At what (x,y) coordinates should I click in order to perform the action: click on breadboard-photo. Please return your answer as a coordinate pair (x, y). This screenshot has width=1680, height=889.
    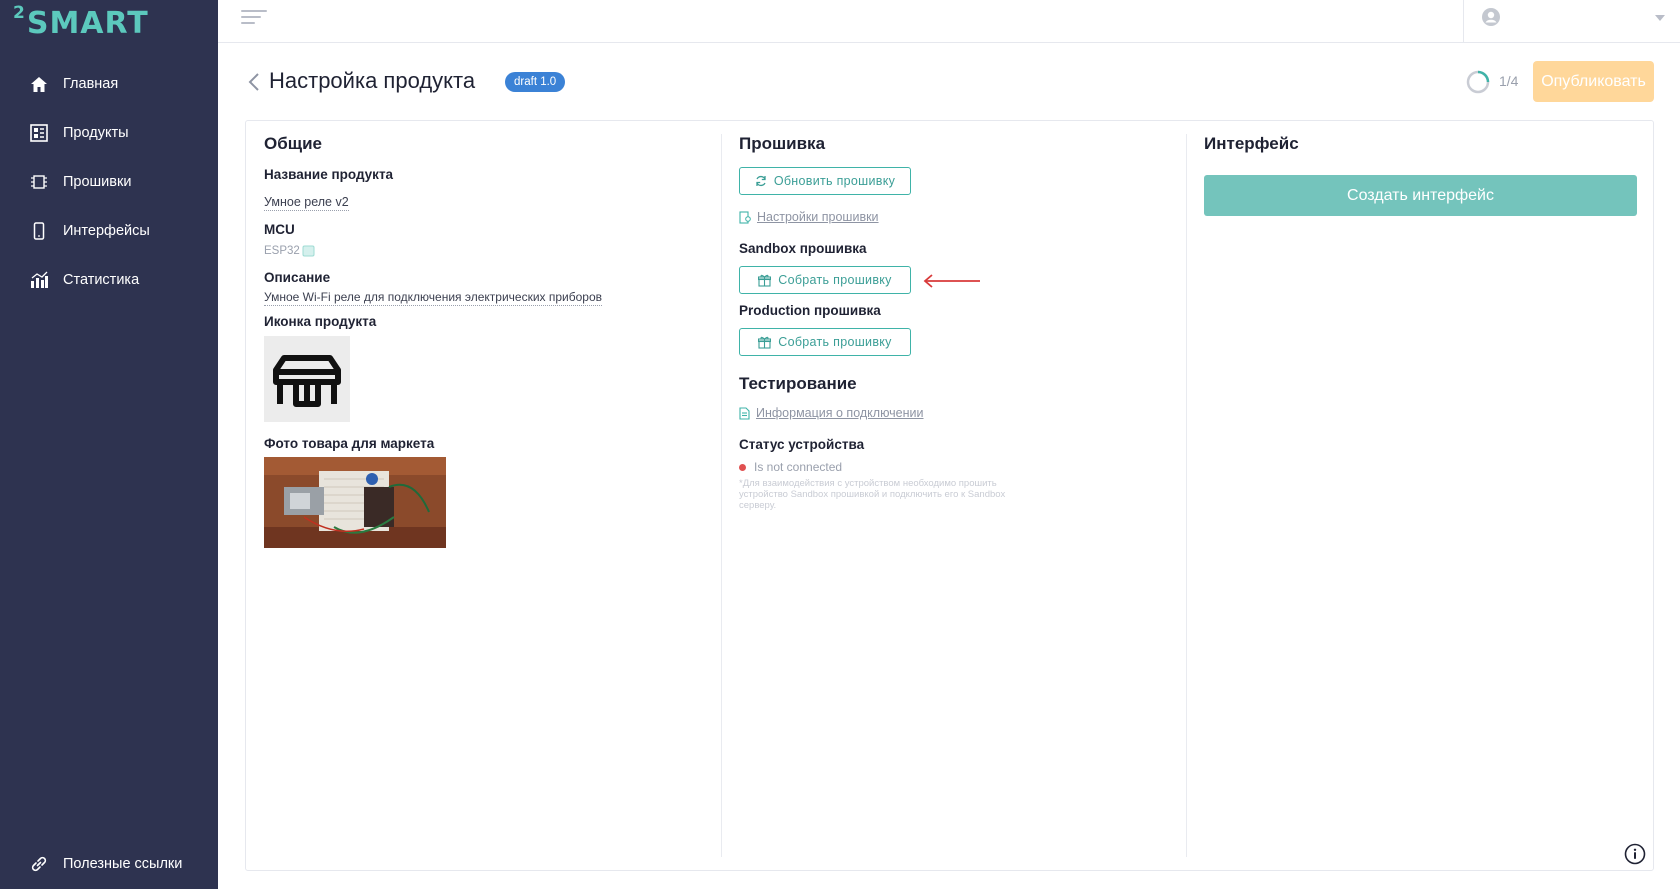
    Looking at the image, I should click on (355, 502).